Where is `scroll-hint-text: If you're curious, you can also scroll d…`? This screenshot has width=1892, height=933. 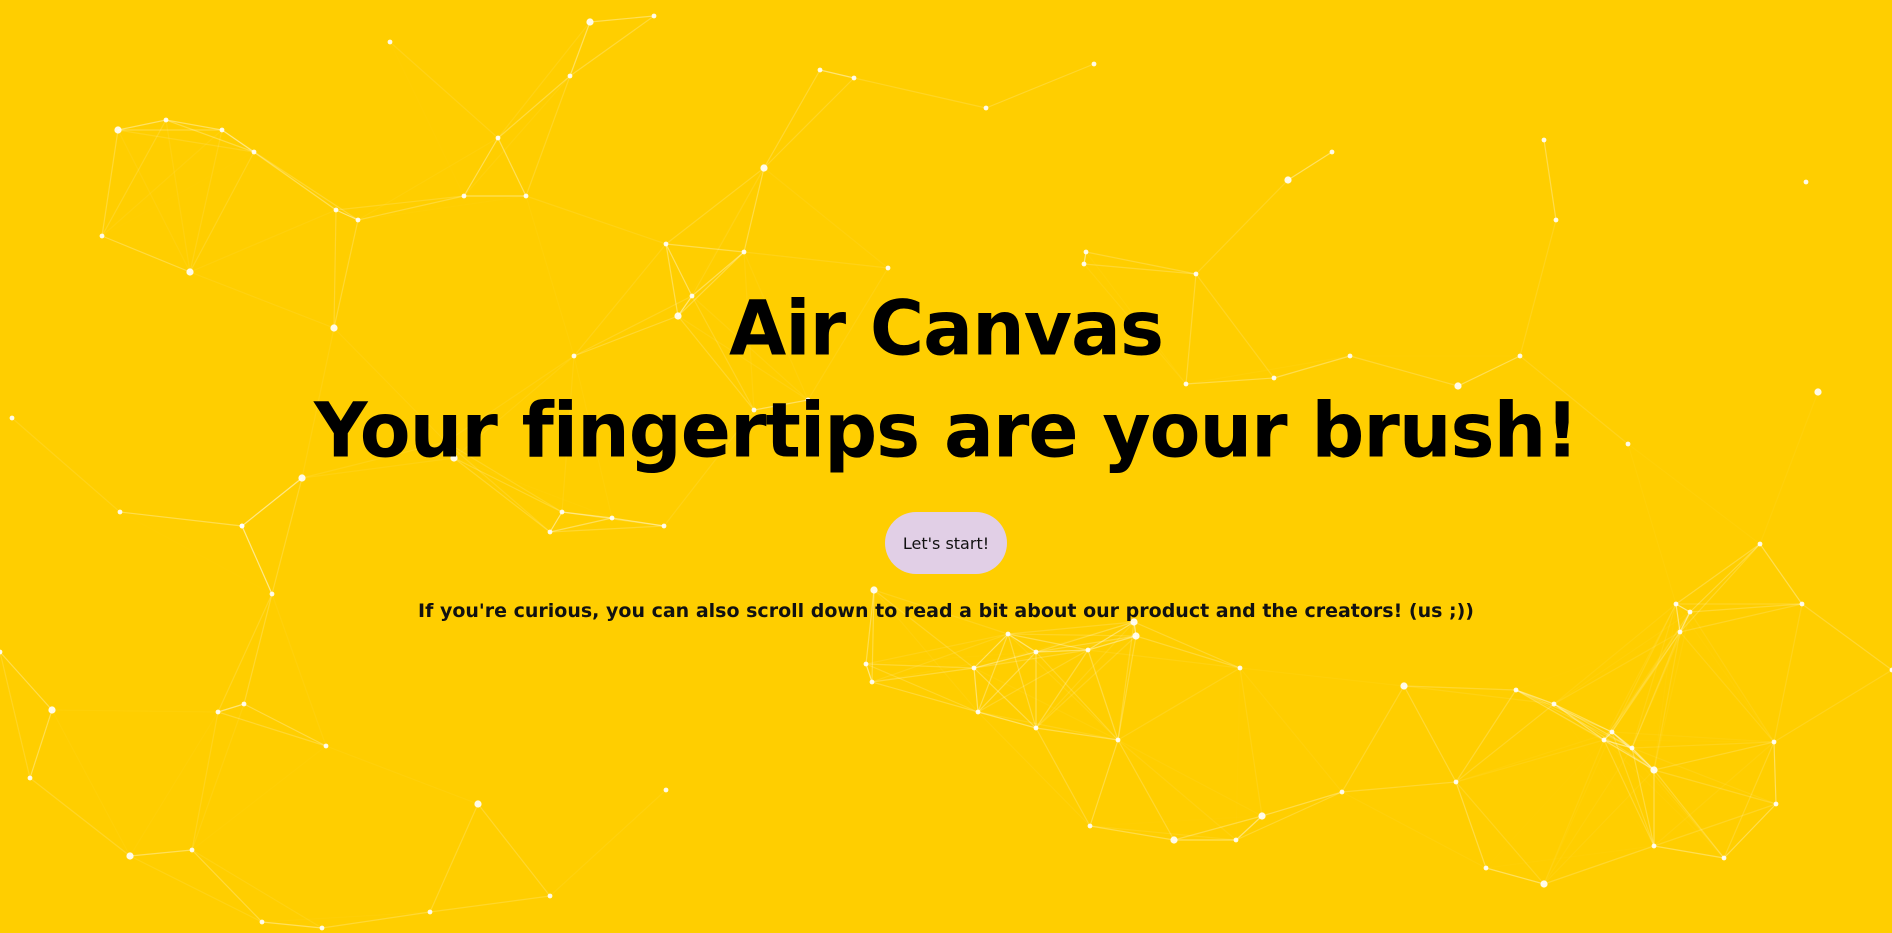 scroll-hint-text: If you're curious, you can also scroll d… is located at coordinates (946, 611).